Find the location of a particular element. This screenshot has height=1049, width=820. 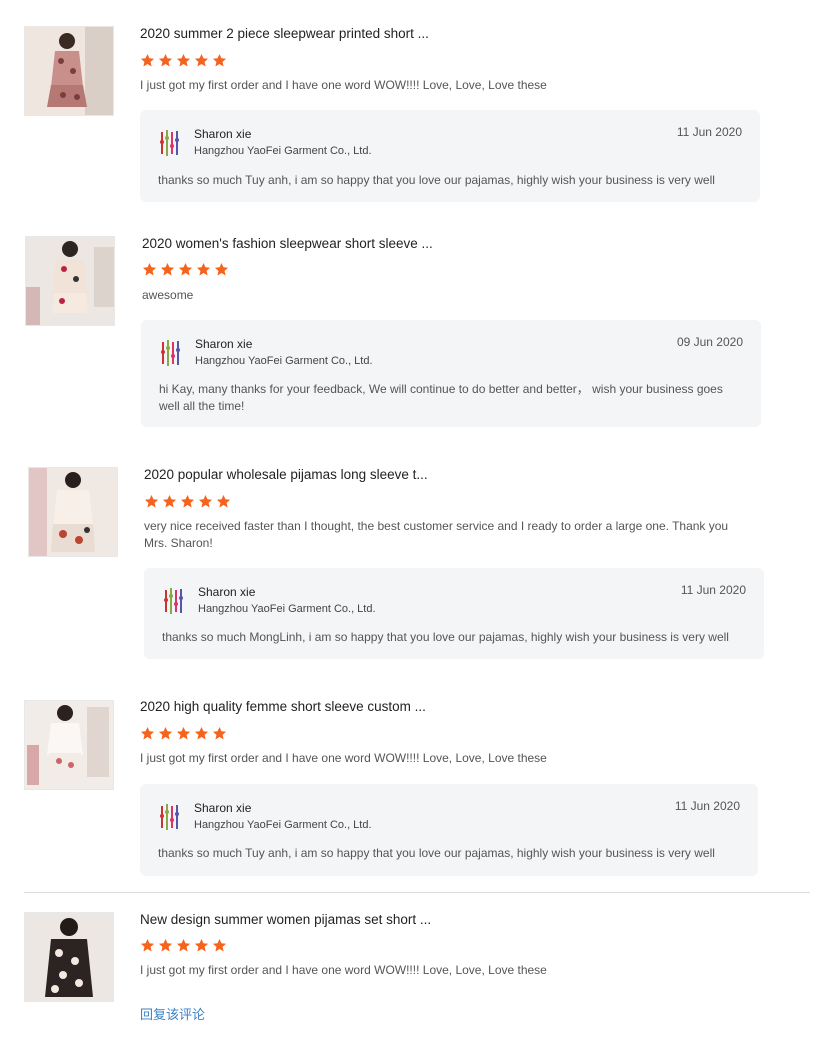

reply-date: 09 Jun 2020 is located at coordinates (709, 342).